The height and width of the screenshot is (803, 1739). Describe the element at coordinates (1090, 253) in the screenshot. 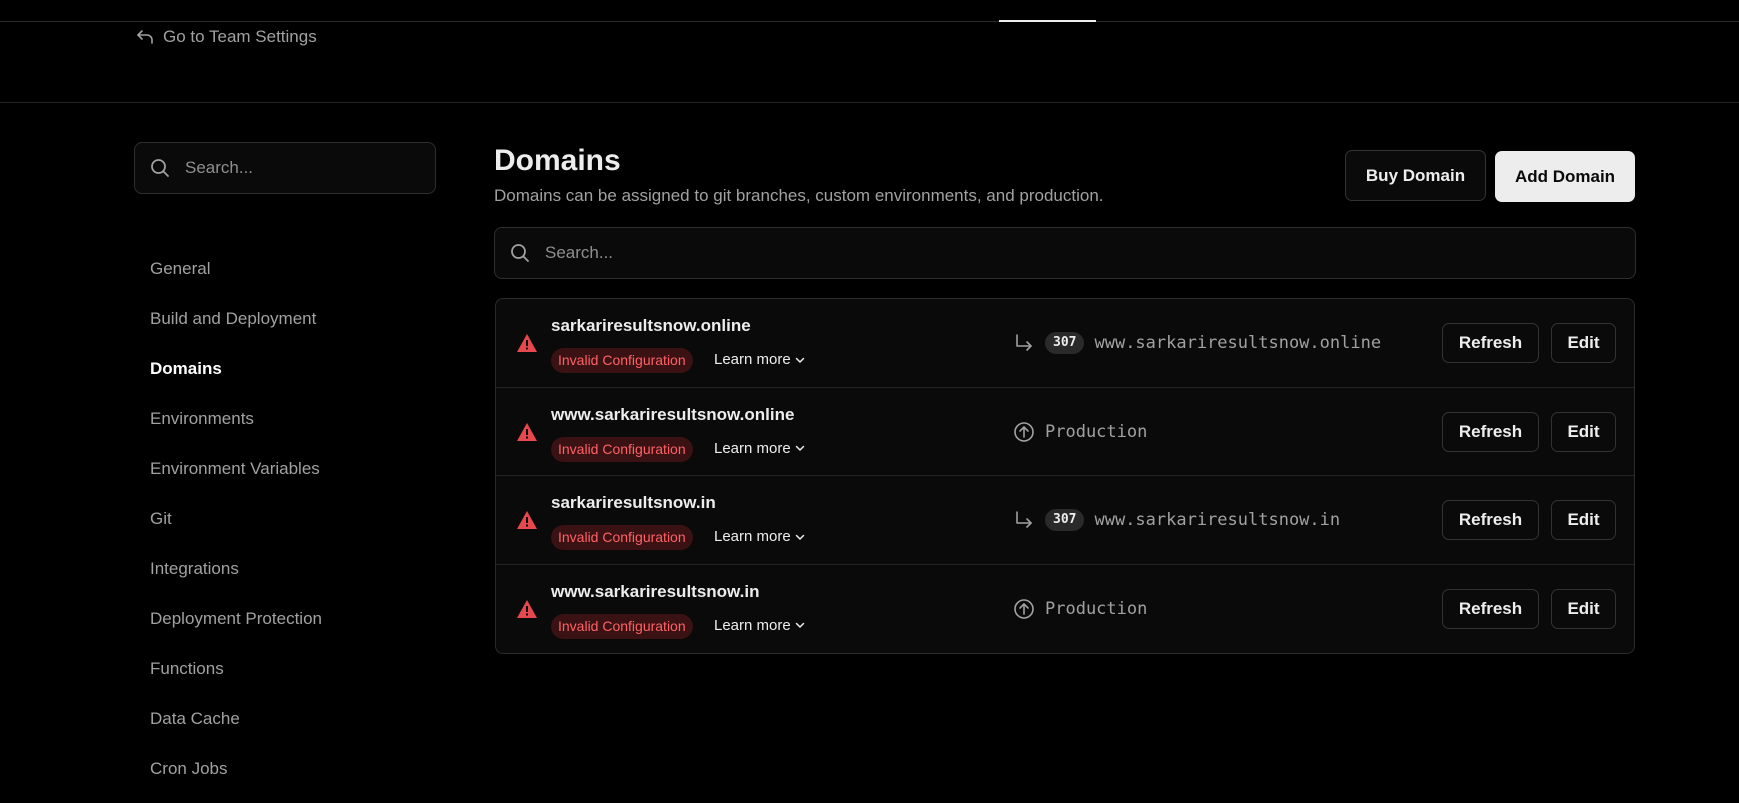

I see `domain-search-input` at that location.